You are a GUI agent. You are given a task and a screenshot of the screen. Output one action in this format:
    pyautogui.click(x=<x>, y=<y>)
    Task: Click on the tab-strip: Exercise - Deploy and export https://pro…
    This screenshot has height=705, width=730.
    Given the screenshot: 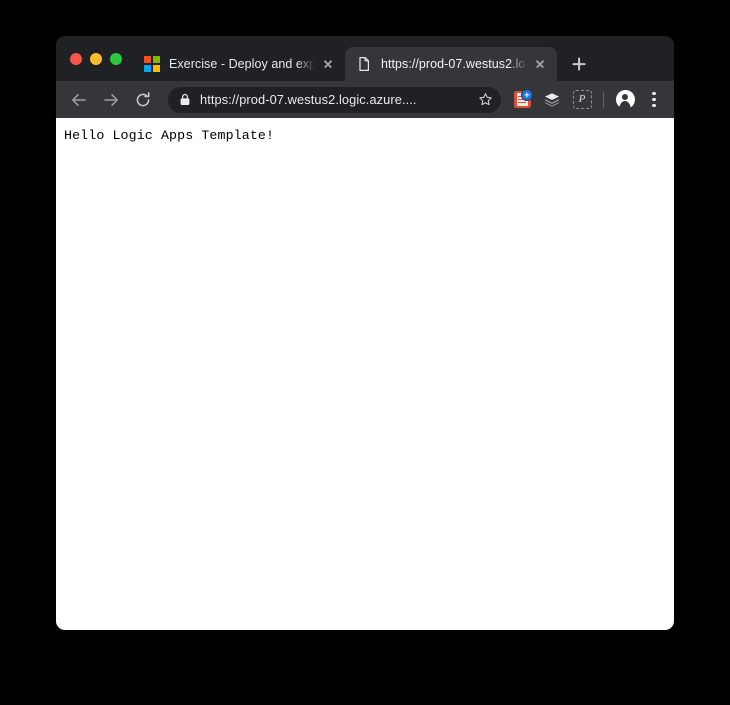 What is the action you would take?
    pyautogui.click(x=365, y=58)
    